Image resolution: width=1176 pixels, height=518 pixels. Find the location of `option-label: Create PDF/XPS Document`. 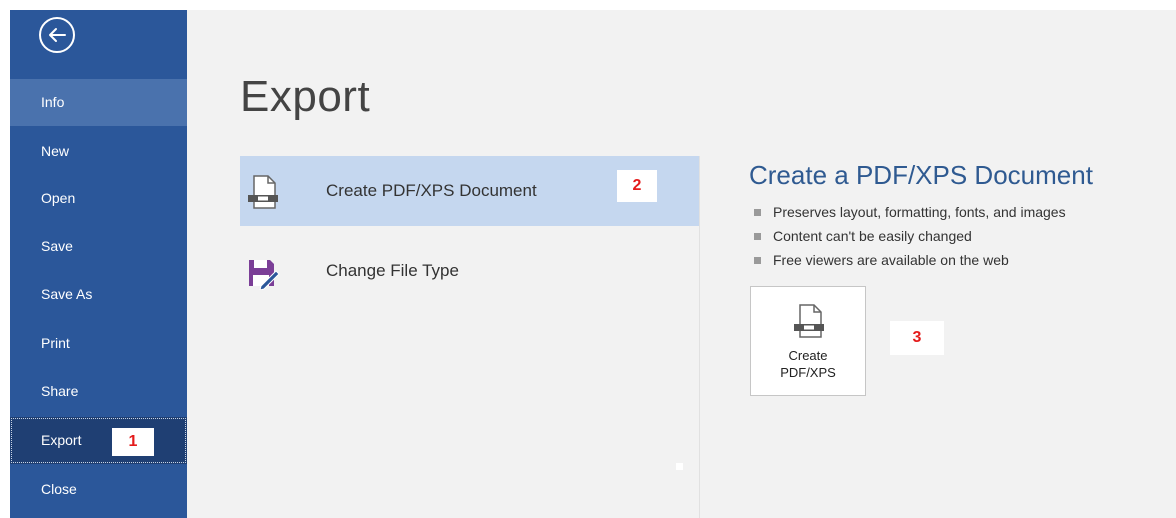

option-label: Create PDF/XPS Document is located at coordinates (431, 190).